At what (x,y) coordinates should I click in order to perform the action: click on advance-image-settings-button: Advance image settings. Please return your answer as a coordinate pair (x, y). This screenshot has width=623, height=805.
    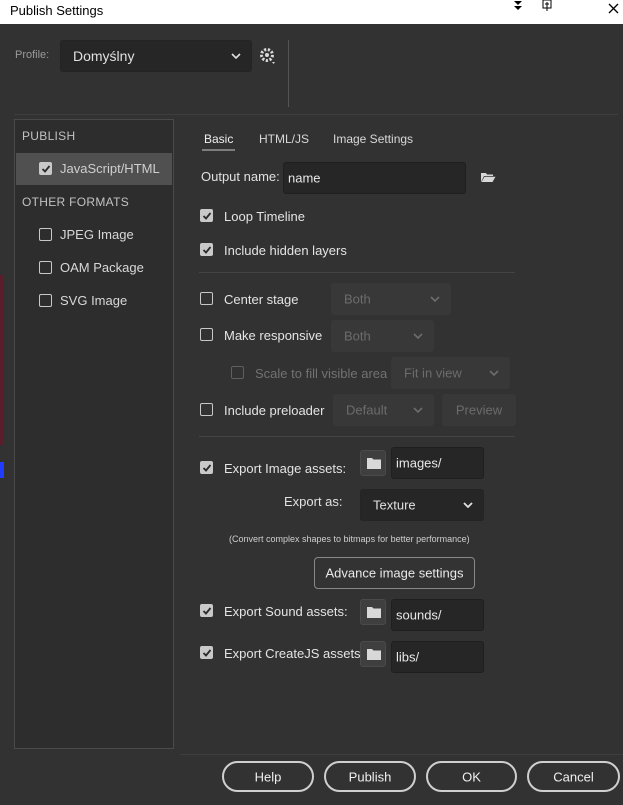
    Looking at the image, I should click on (394, 573).